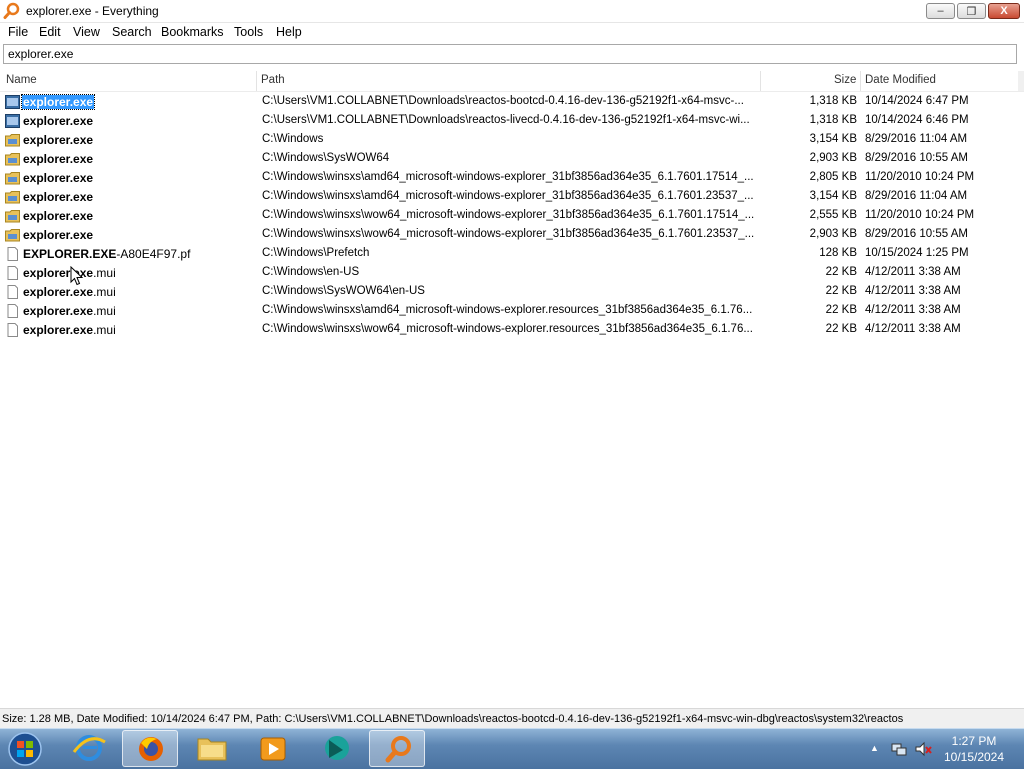 The image size is (1024, 771). I want to click on minimize-icon: ‒, so click(940, 11).